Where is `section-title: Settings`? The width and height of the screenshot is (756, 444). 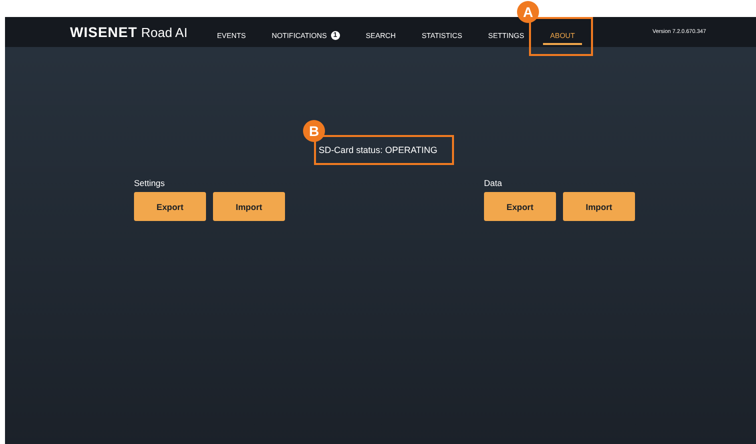
section-title: Settings is located at coordinates (150, 183).